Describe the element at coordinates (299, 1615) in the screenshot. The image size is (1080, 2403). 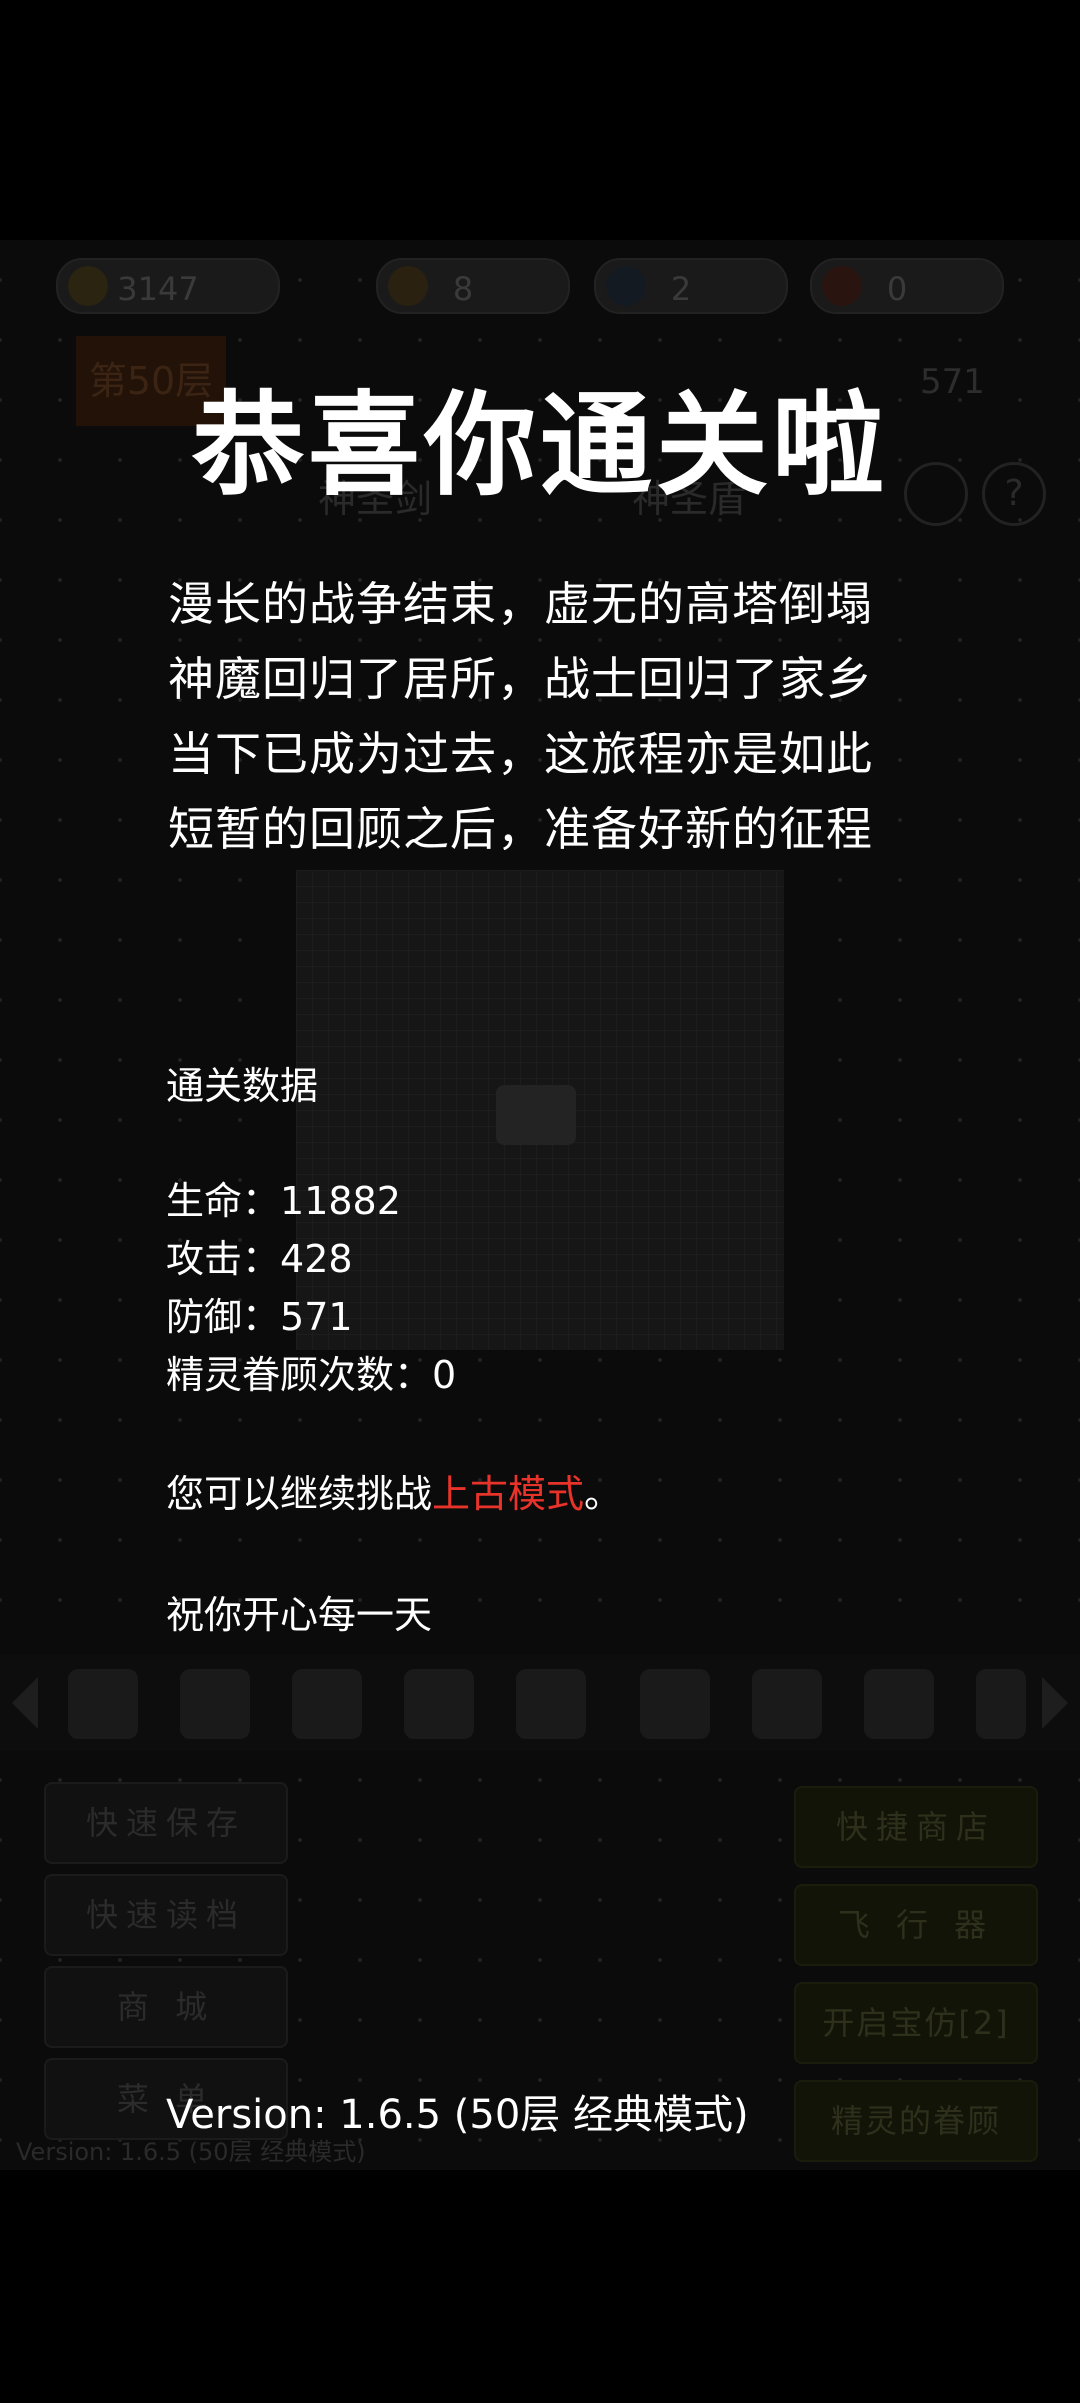
I see `wish-message: 祝你开心每一天` at that location.